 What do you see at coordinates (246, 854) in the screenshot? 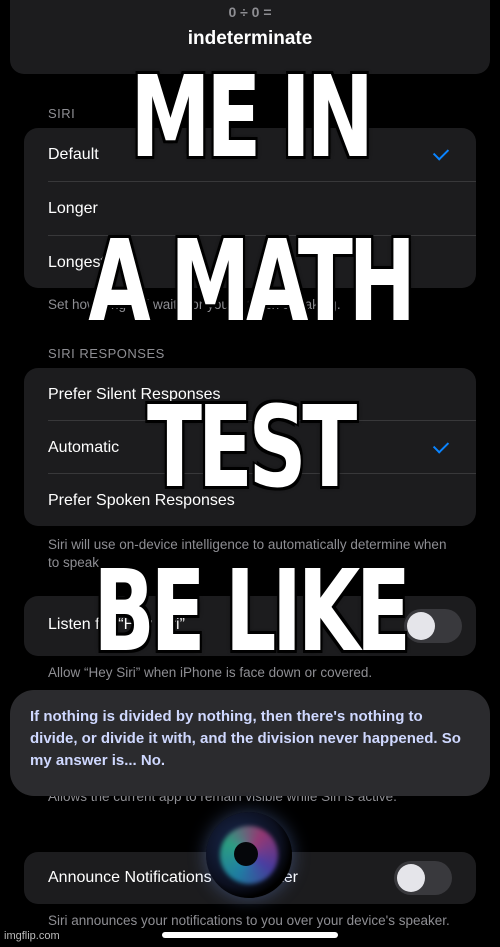
I see `orb-core` at bounding box center [246, 854].